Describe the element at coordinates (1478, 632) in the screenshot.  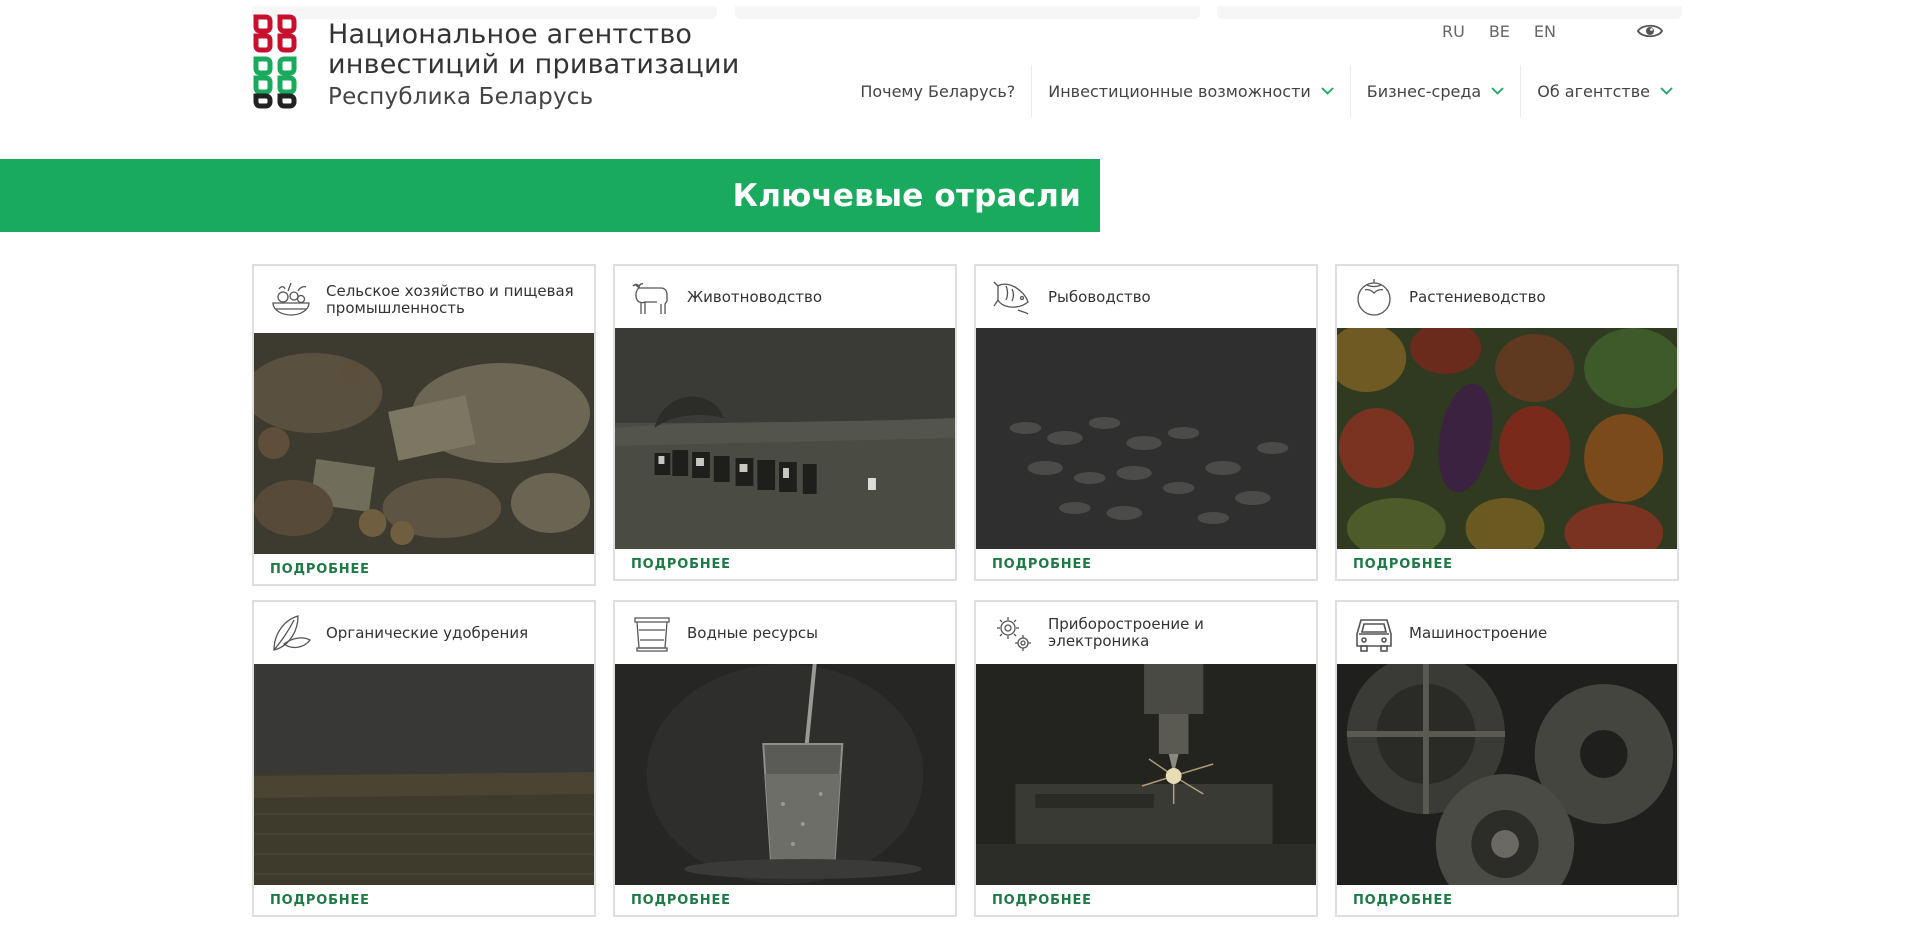
I see `card-title: Машиностроение` at that location.